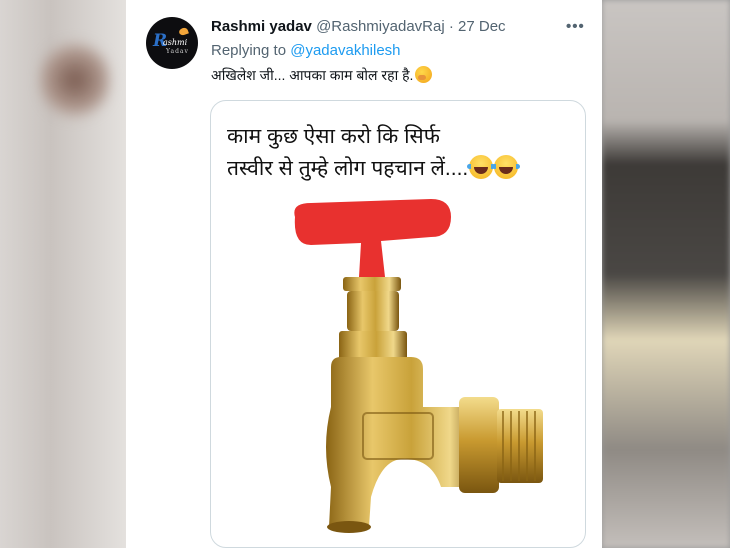  What do you see at coordinates (75, 80) in the screenshot?
I see `background-blur` at bounding box center [75, 80].